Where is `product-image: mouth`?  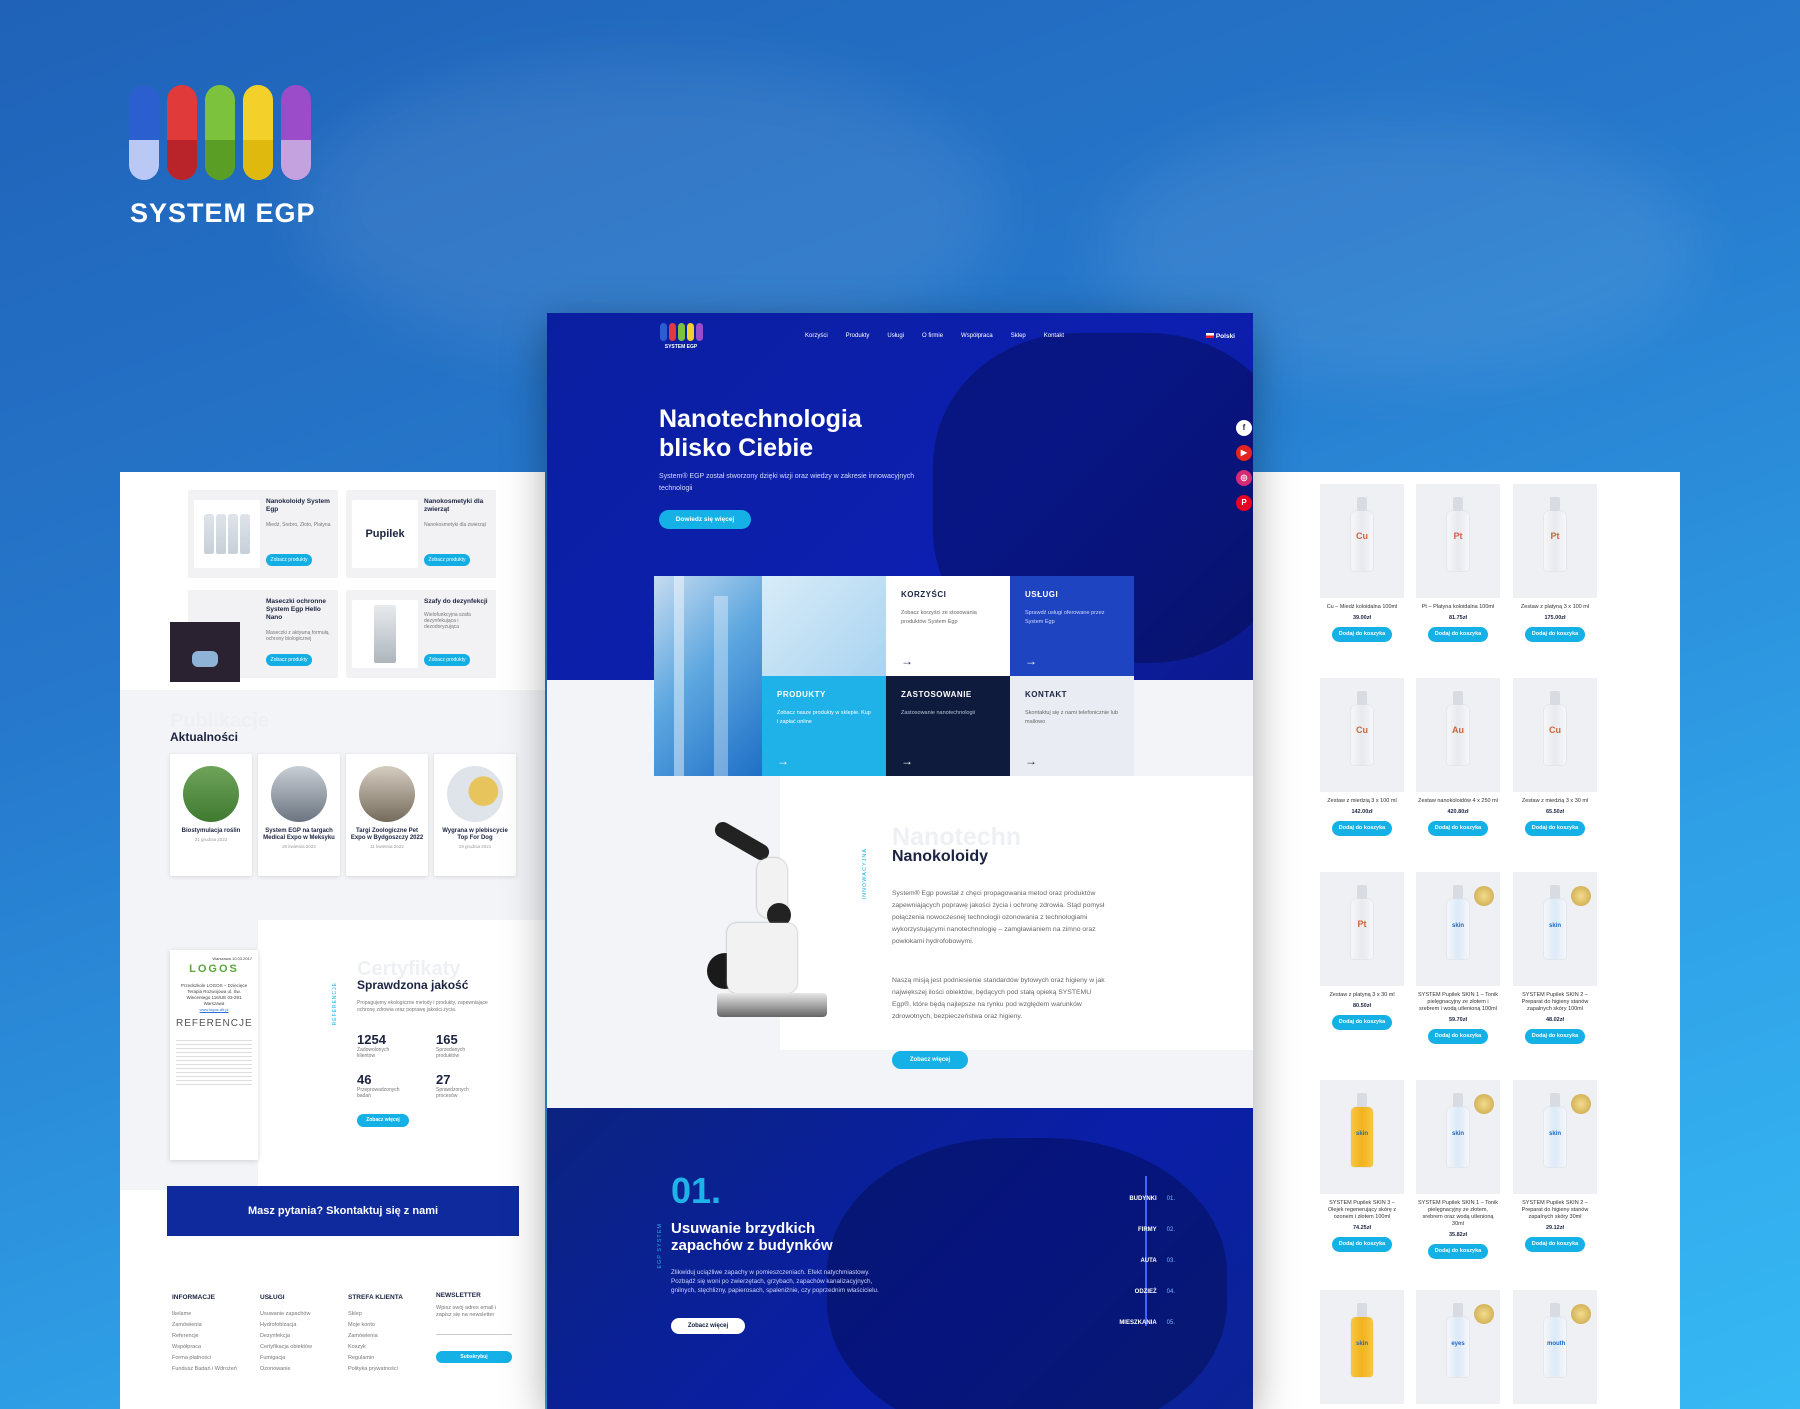
product-image: mouth is located at coordinates (1555, 1347).